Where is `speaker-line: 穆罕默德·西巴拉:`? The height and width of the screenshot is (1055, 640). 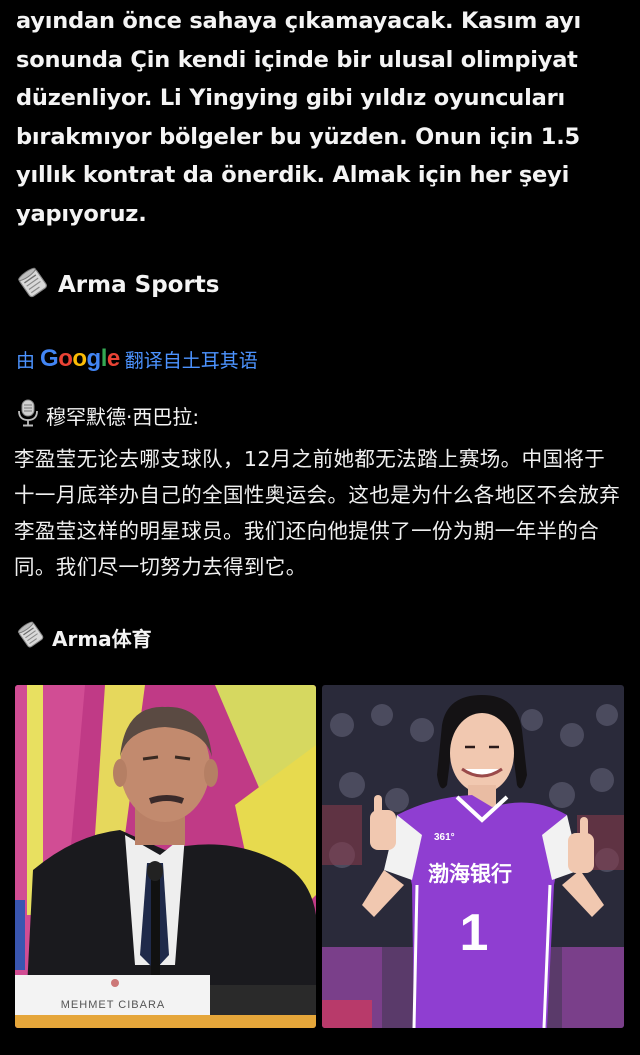
speaker-line: 穆罕默德·西巴拉: is located at coordinates (107, 415).